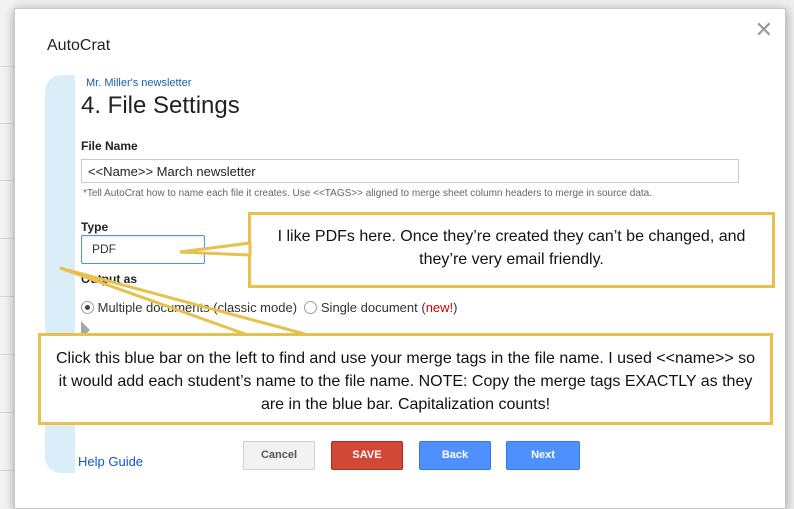 The width and height of the screenshot is (794, 509). Describe the element at coordinates (197, 307) in the screenshot. I see `option-multiple-label: Multiple documents (classic mode)` at that location.